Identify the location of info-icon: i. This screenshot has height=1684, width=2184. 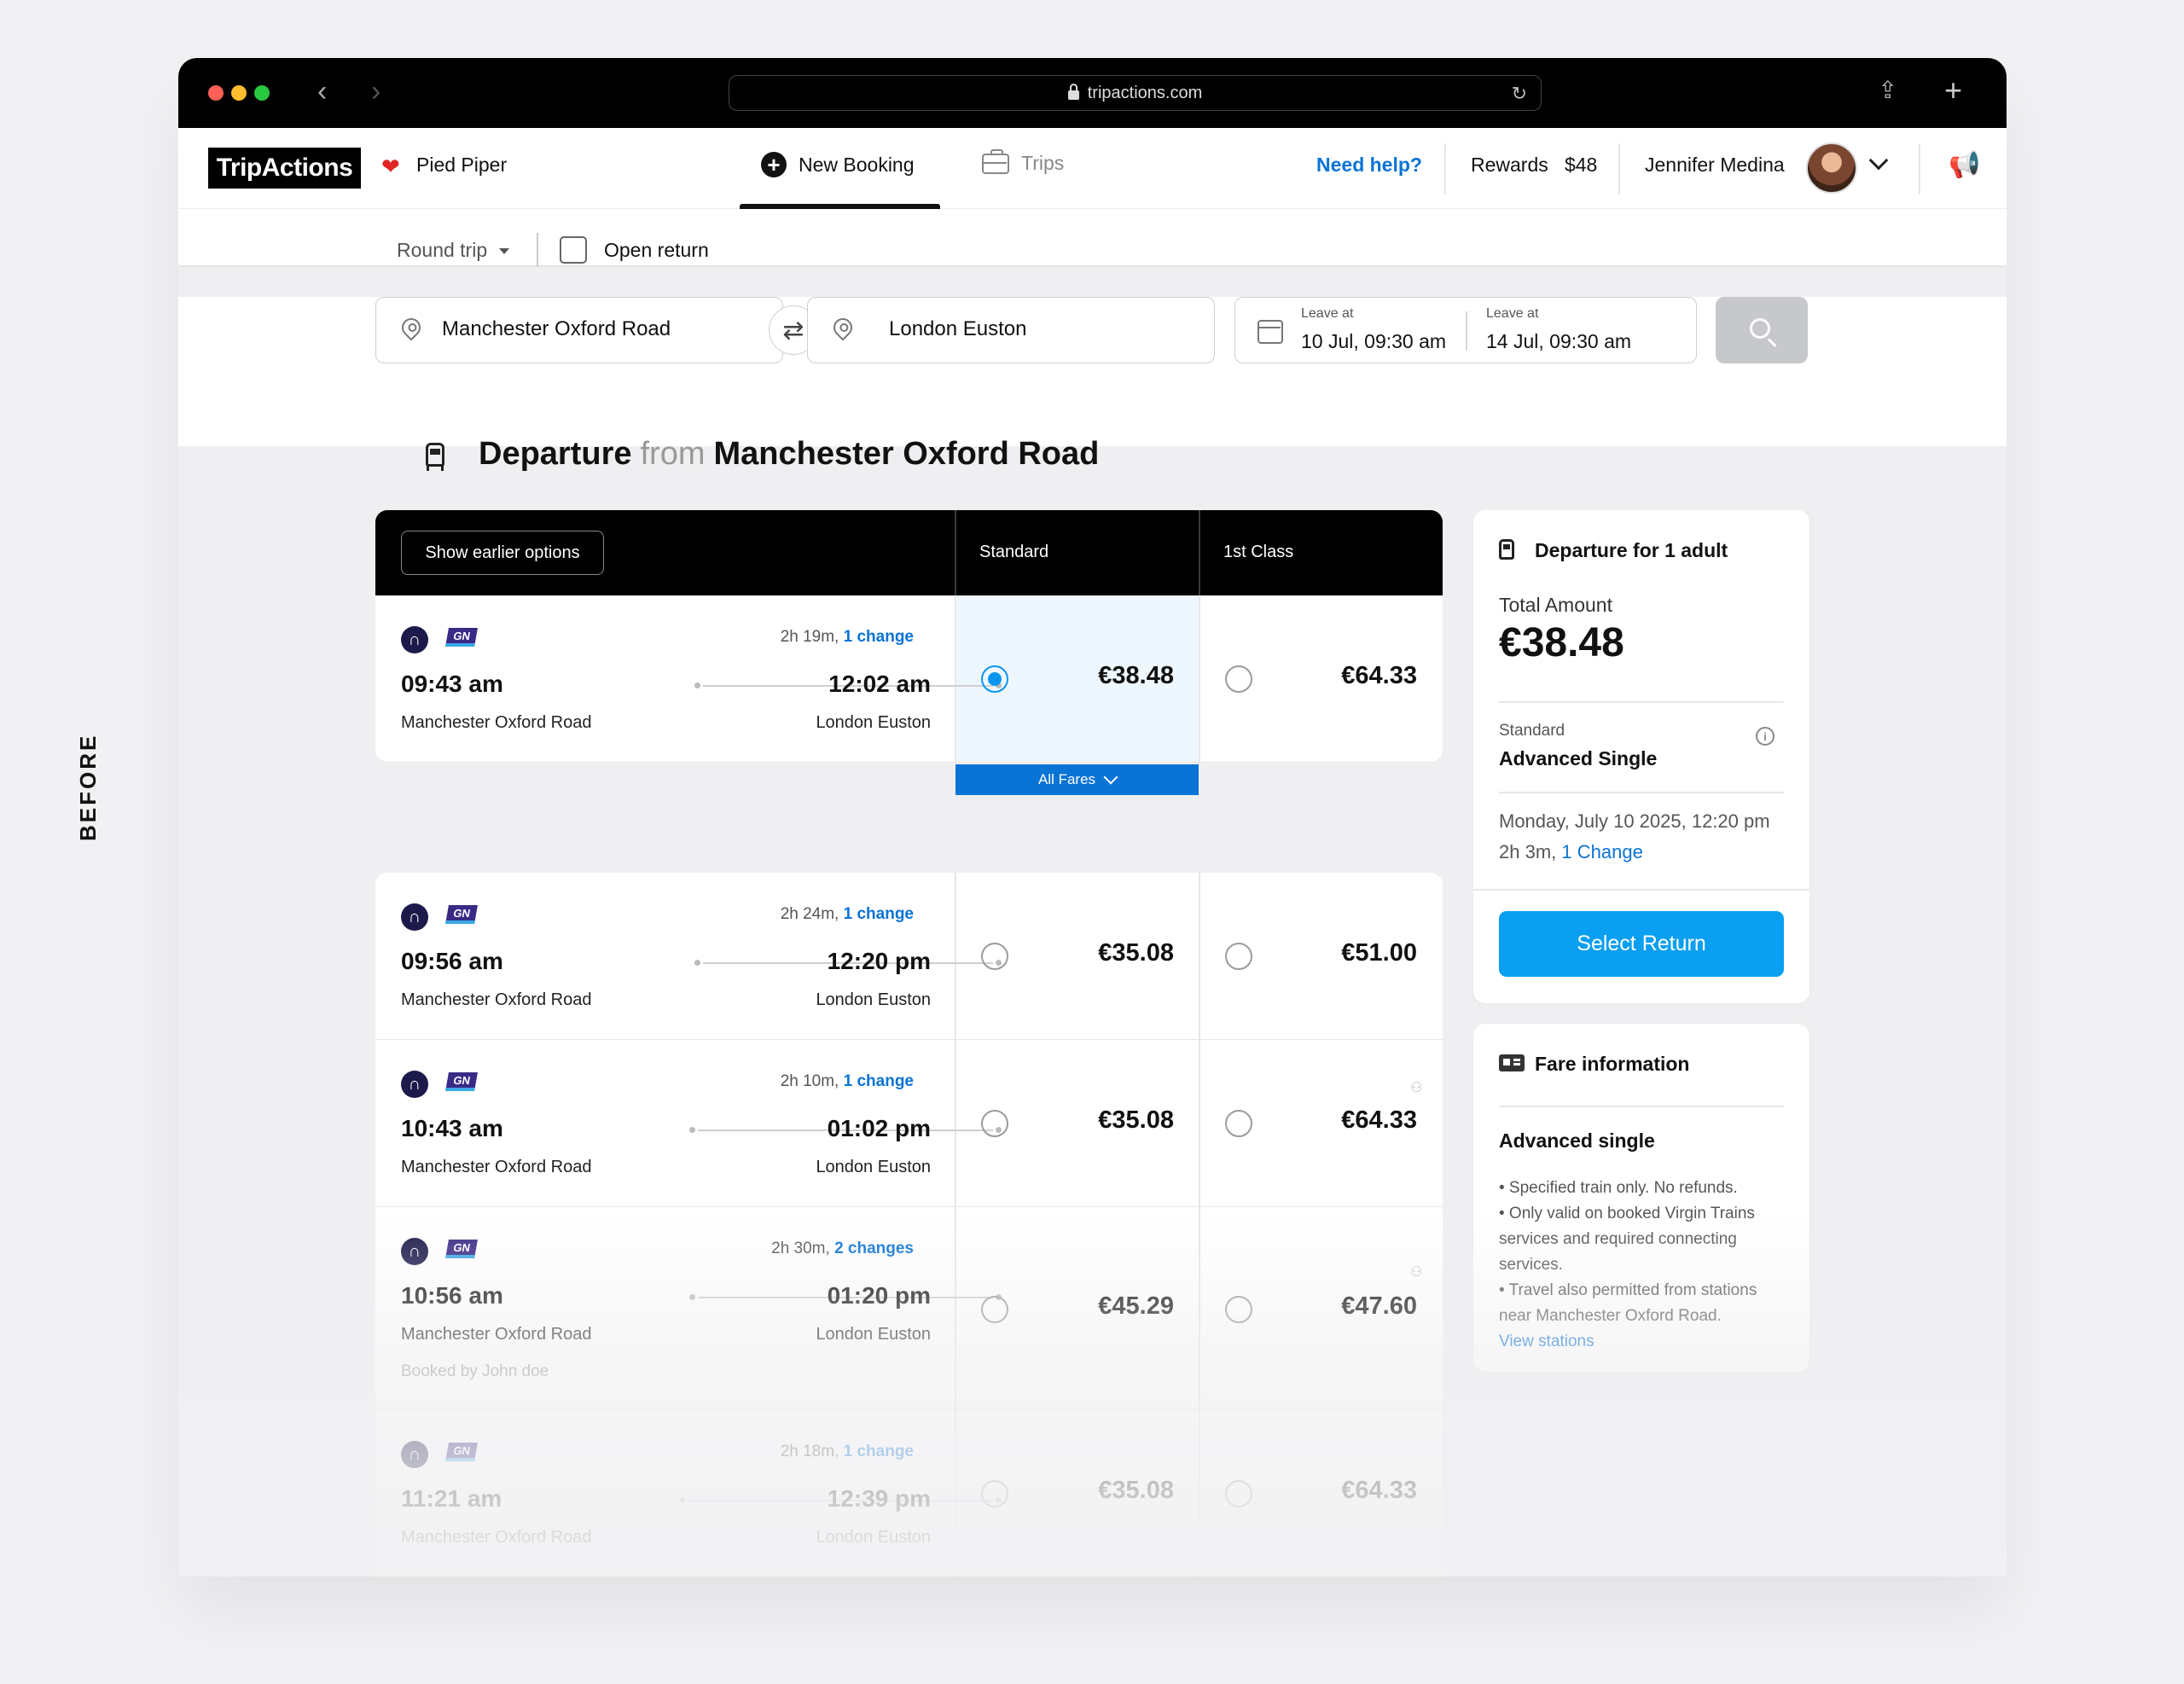
(1765, 736).